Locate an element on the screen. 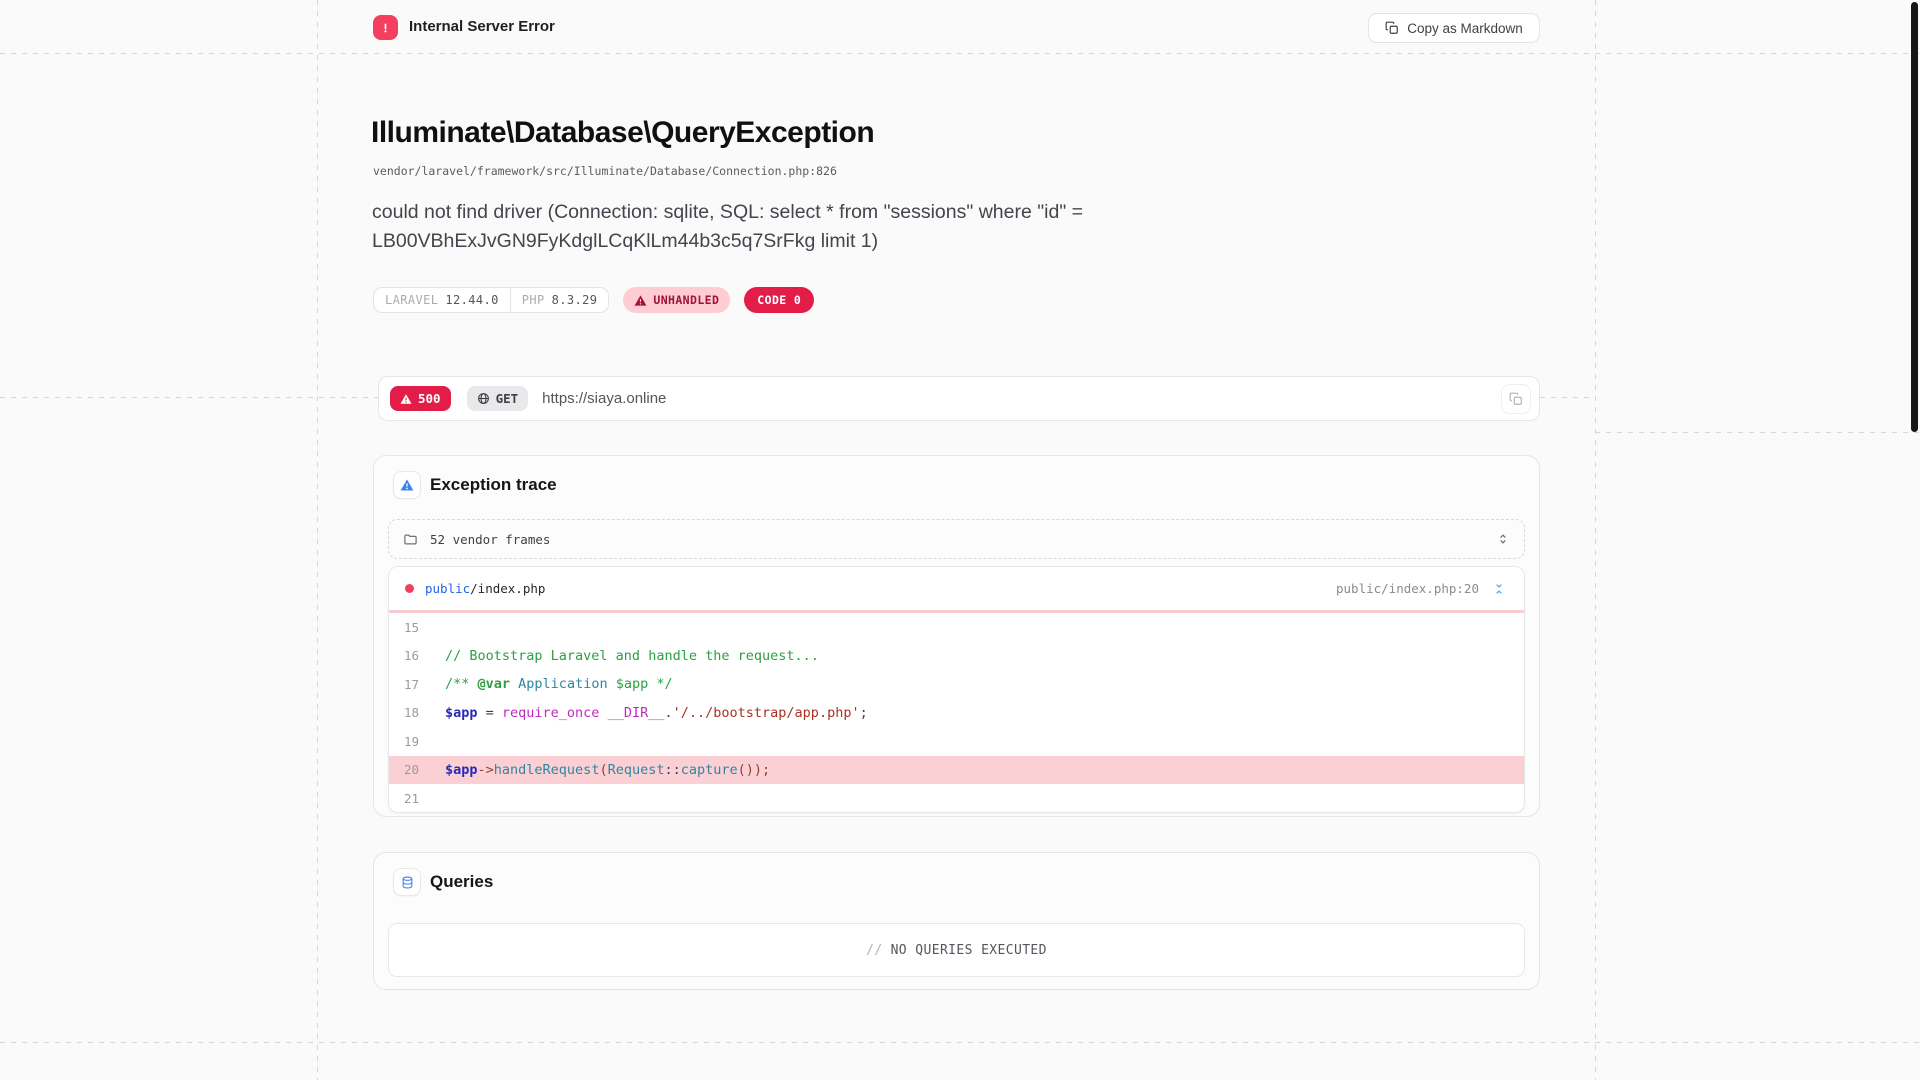 This screenshot has width=1920, height=1080. queries-section: Queries // NO QUERIES EXECUTED is located at coordinates (956, 921).